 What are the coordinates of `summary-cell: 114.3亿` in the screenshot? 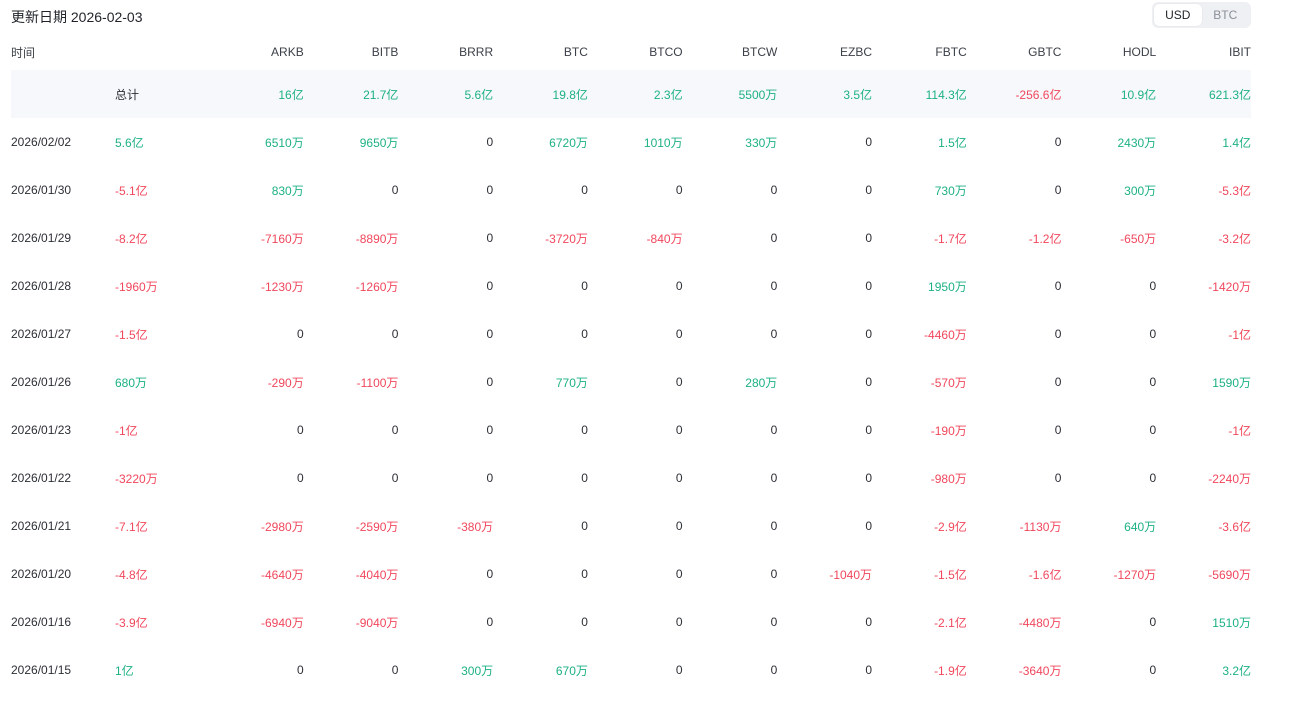 It's located at (919, 94).